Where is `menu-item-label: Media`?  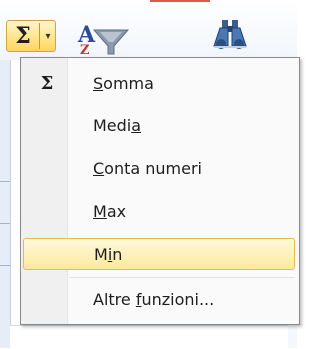
menu-item-label: Media is located at coordinates (117, 125).